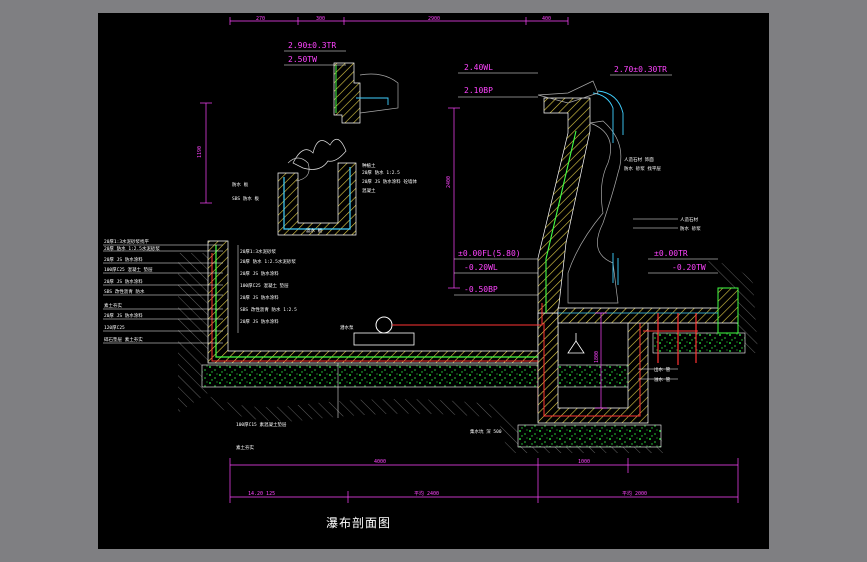  Describe the element at coordinates (584, 462) in the screenshot. I see `bottom-dim-2: 1000` at that location.